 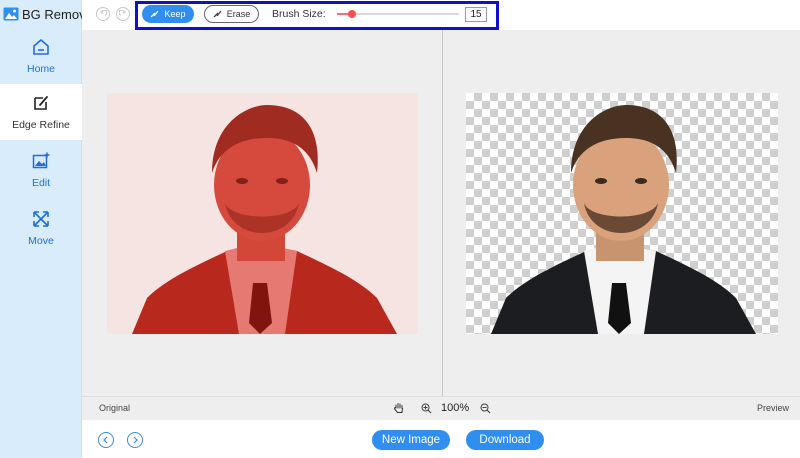 I want to click on chevron-right-icon, so click(x=135, y=440).